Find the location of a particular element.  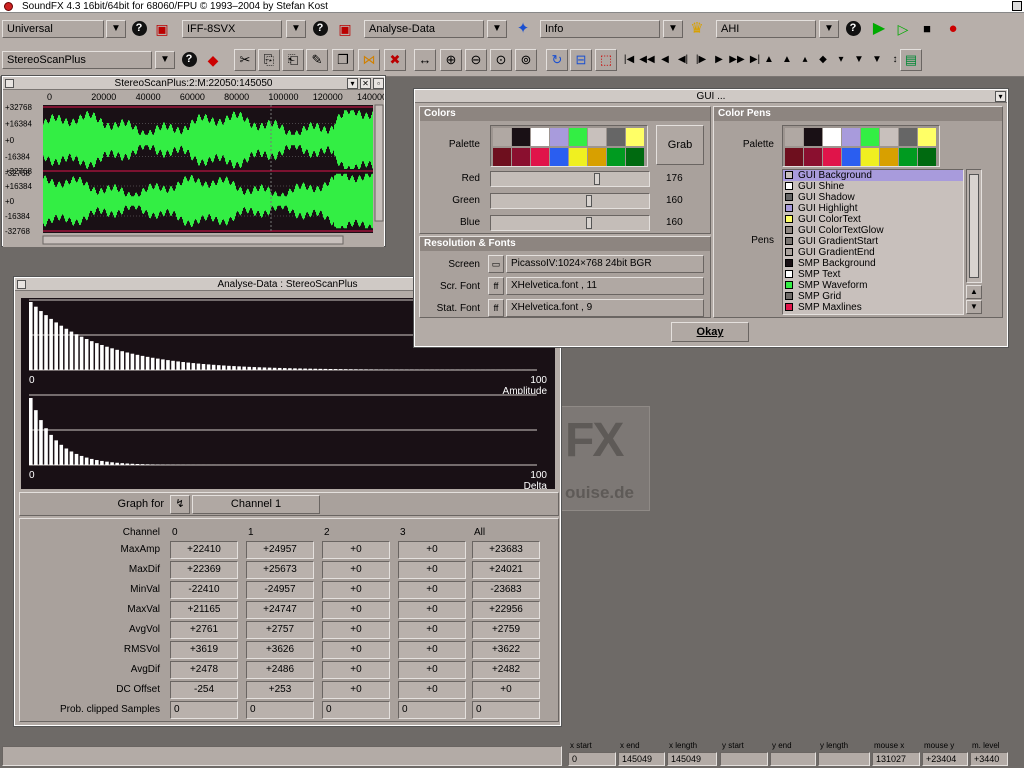

pens-scroll-down: ▼ is located at coordinates (974, 307).